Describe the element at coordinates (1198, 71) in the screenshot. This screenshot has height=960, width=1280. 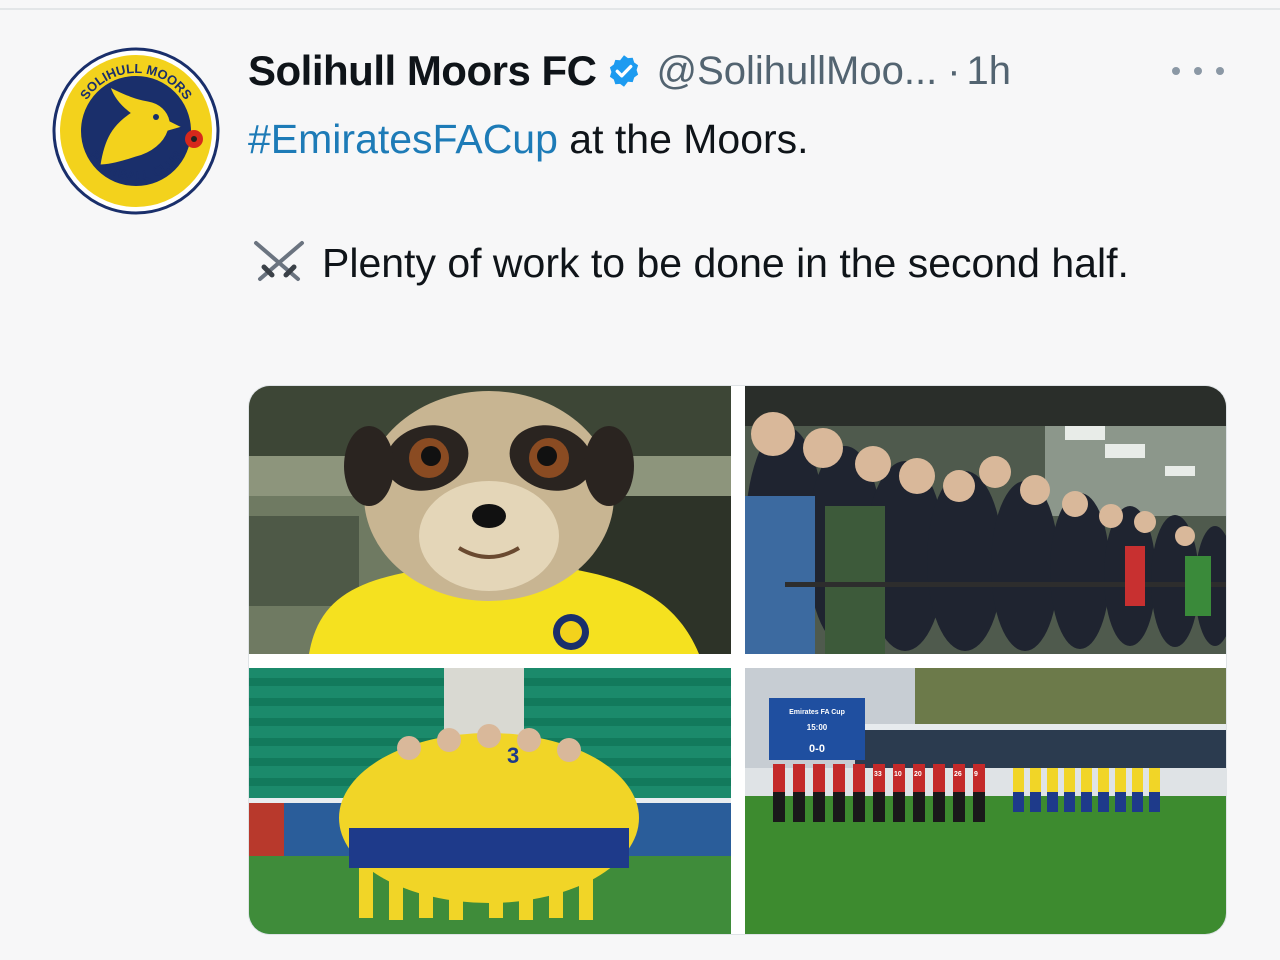
I see `more-options-icon` at that location.